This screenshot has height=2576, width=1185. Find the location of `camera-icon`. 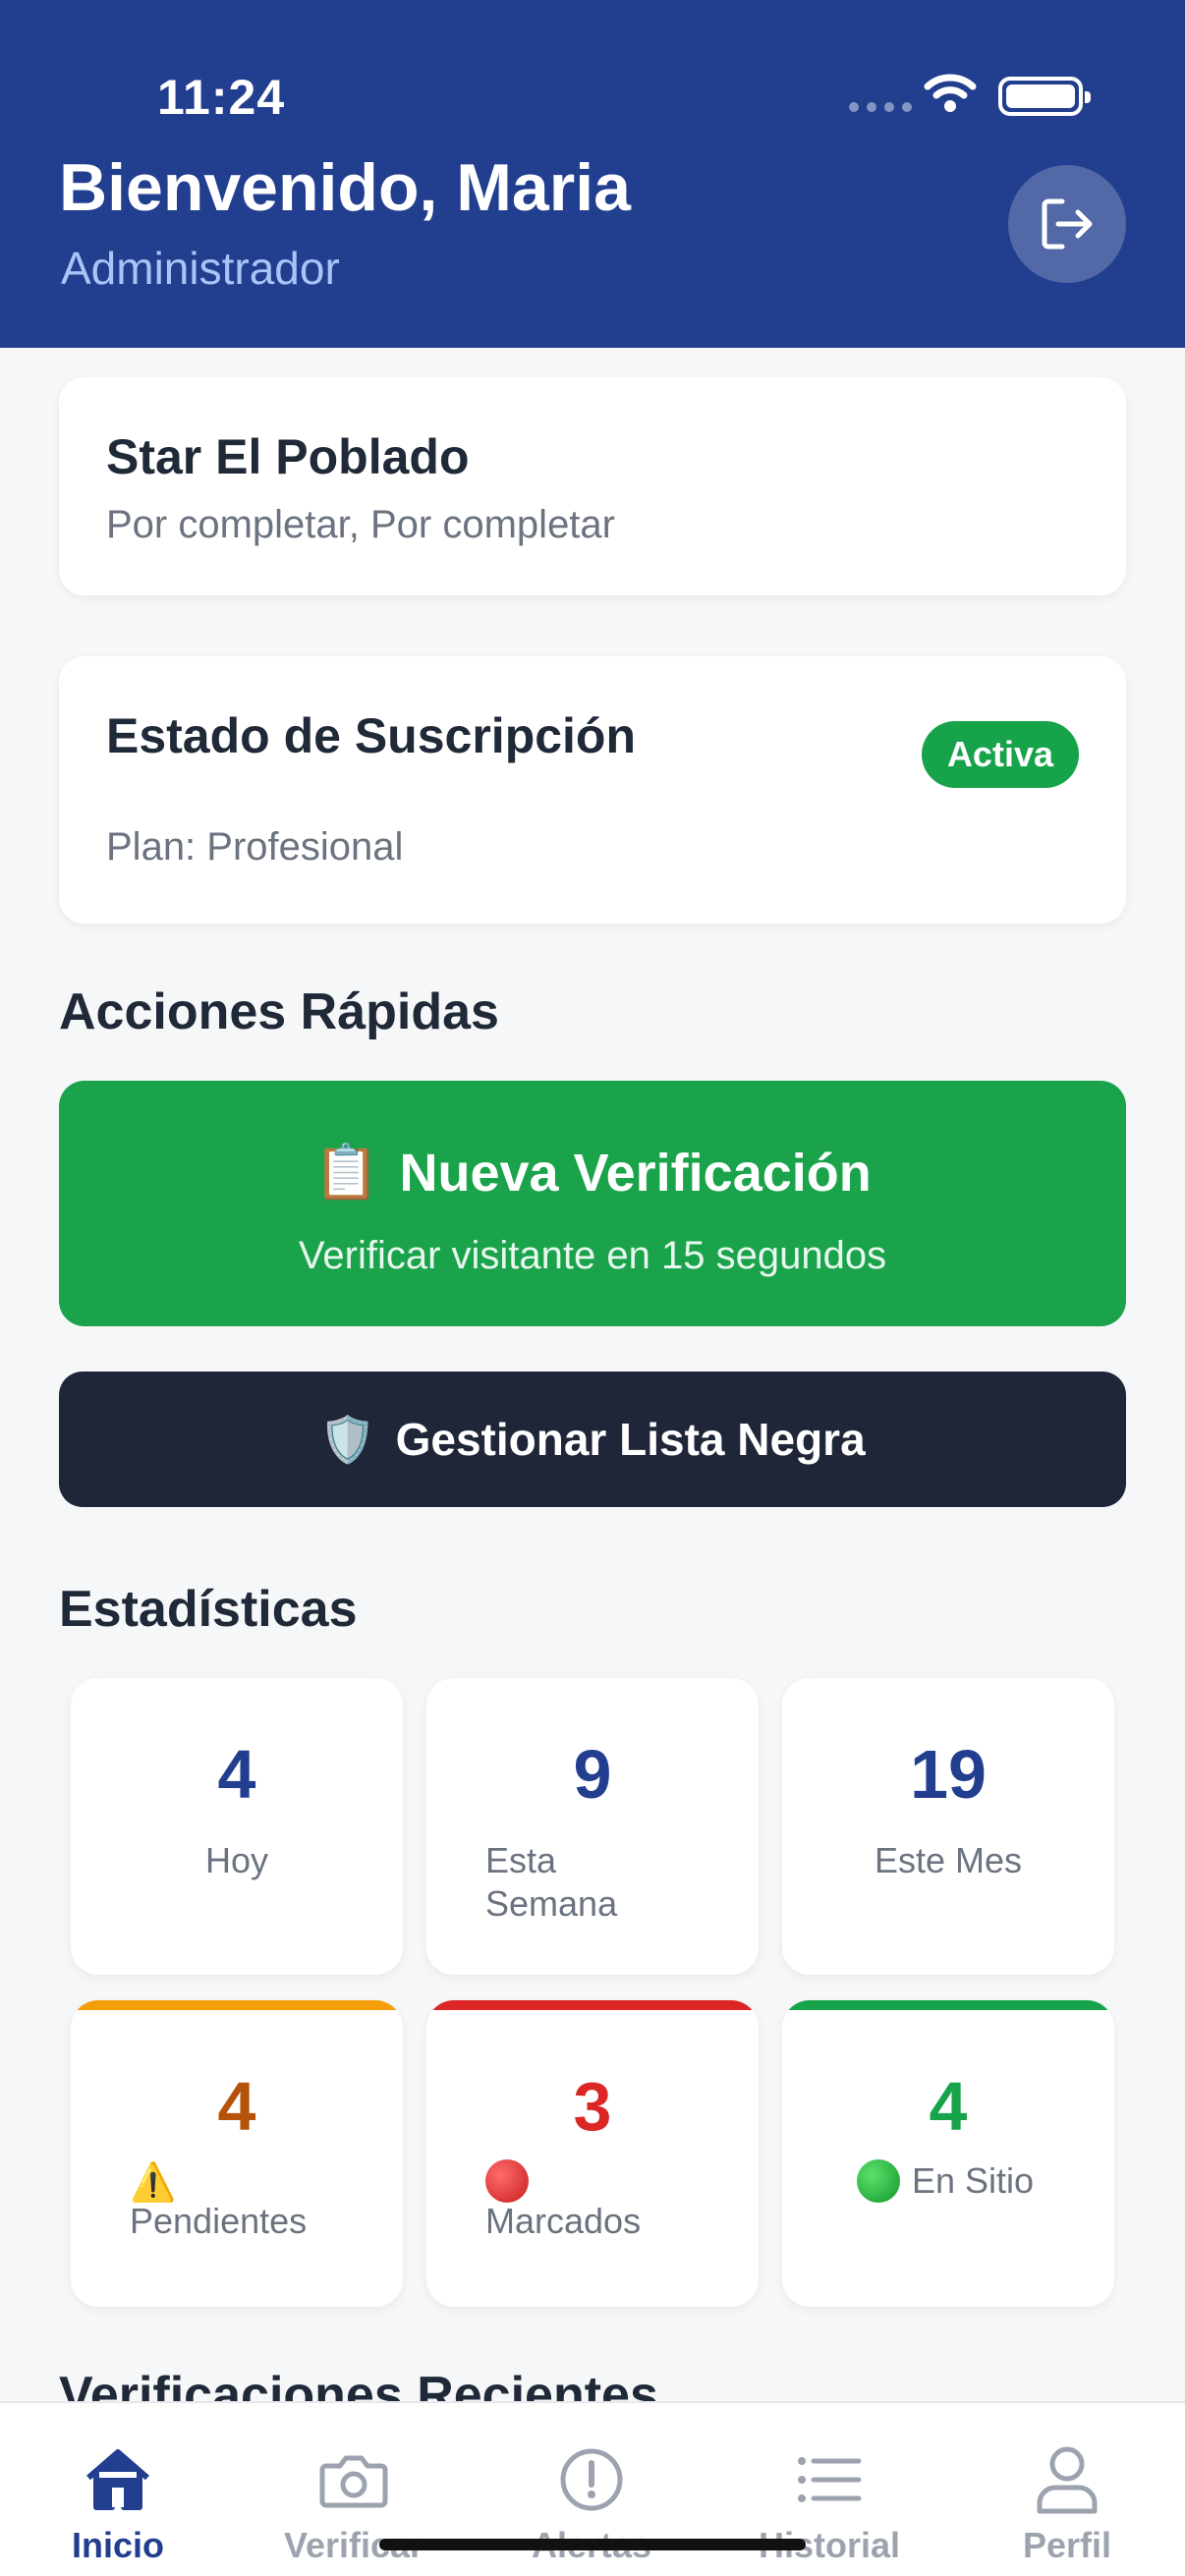

camera-icon is located at coordinates (353, 2481).